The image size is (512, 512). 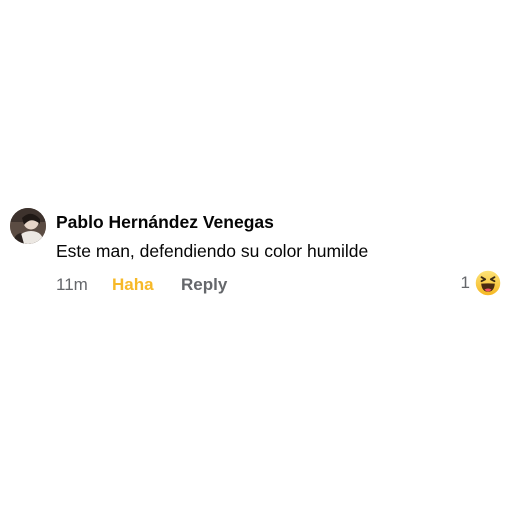 I want to click on haha-reaction-button: Haha, so click(x=133, y=285).